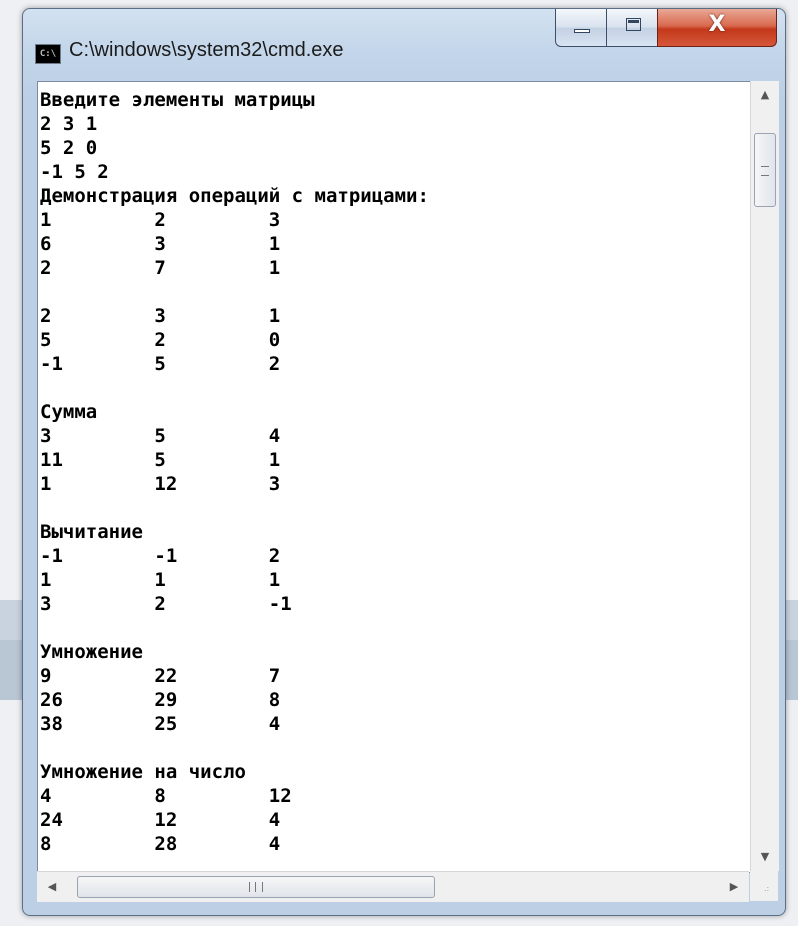 Image resolution: width=798 pixels, height=926 pixels. I want to click on console-line: Демонстрация операций с матрицами:, so click(234, 196).